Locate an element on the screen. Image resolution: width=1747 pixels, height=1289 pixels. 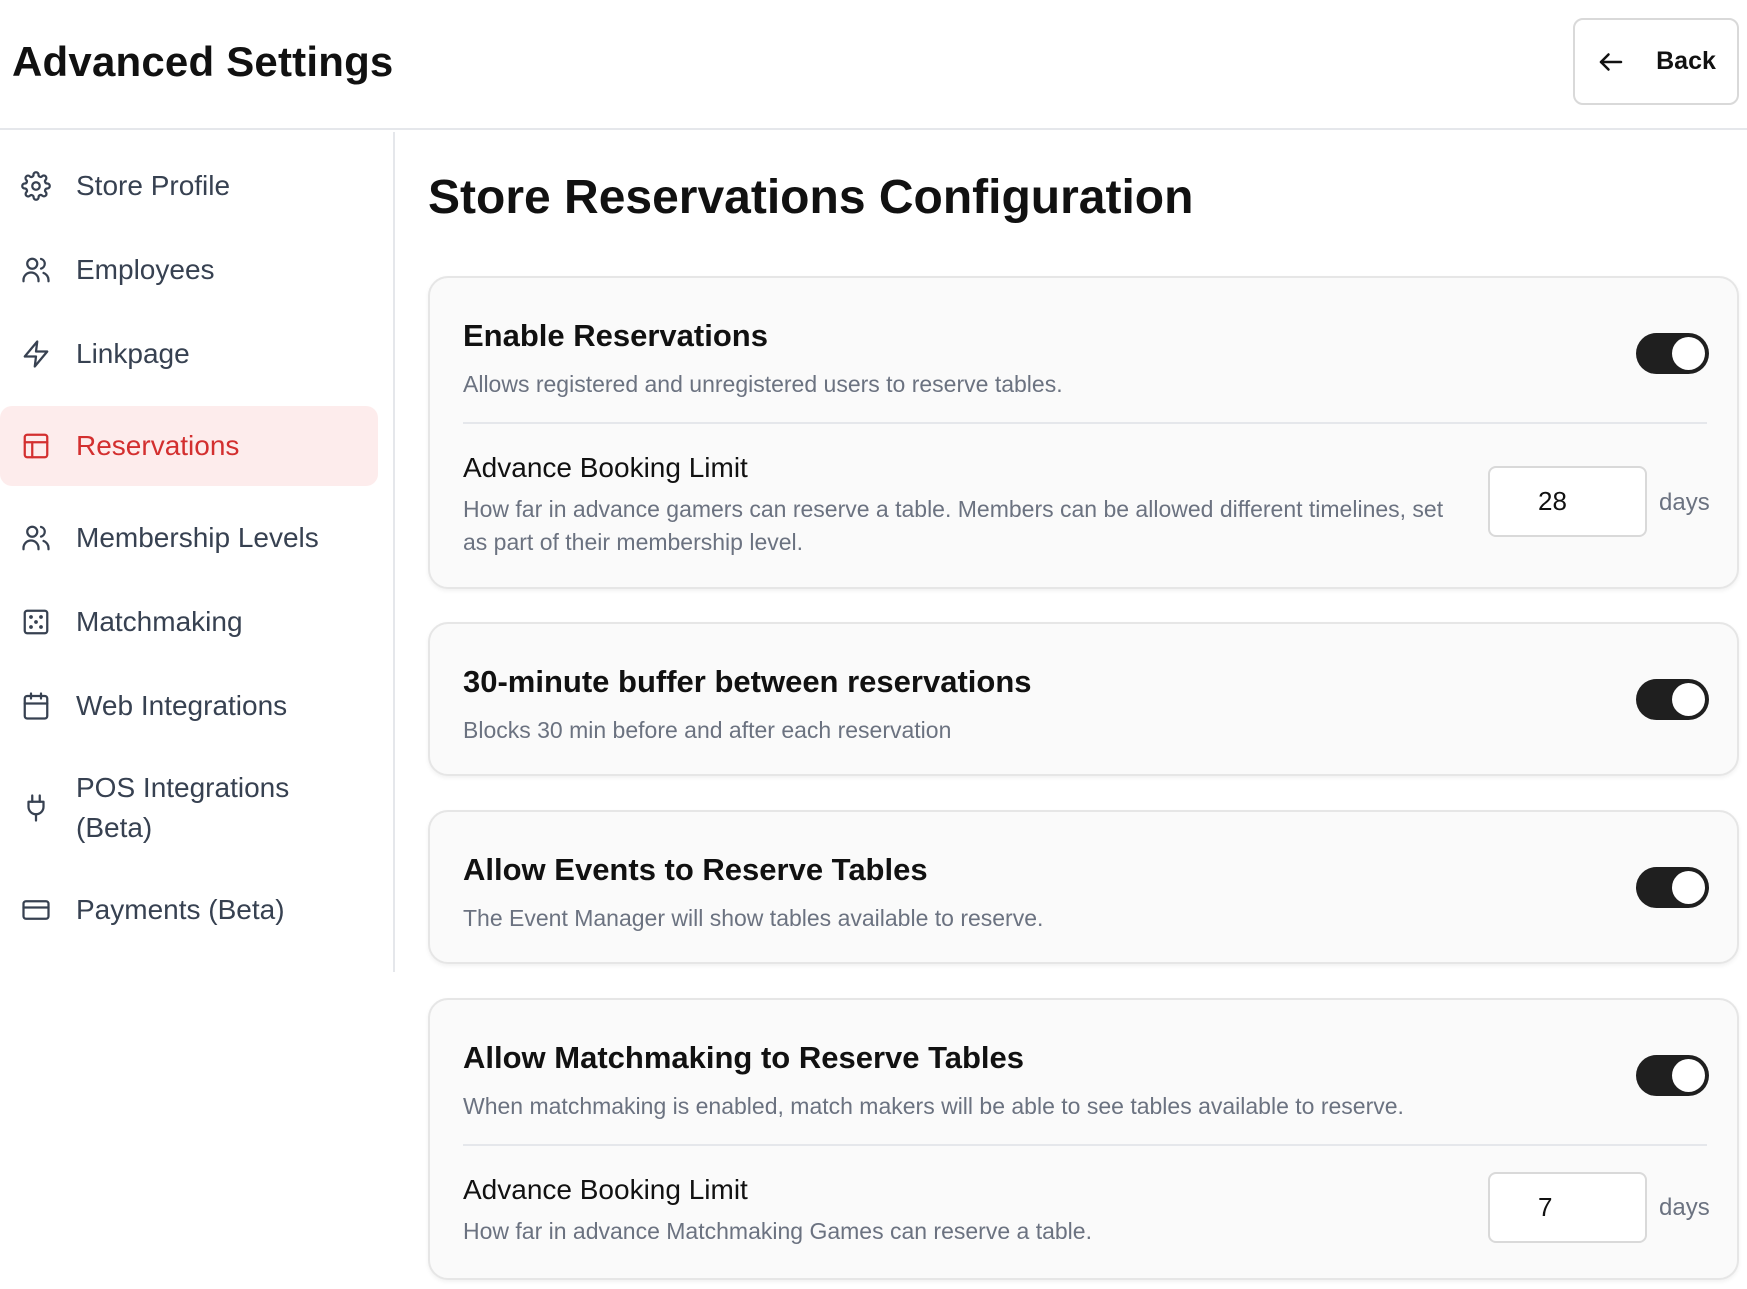
advance-booking-unit: days is located at coordinates (1684, 502).